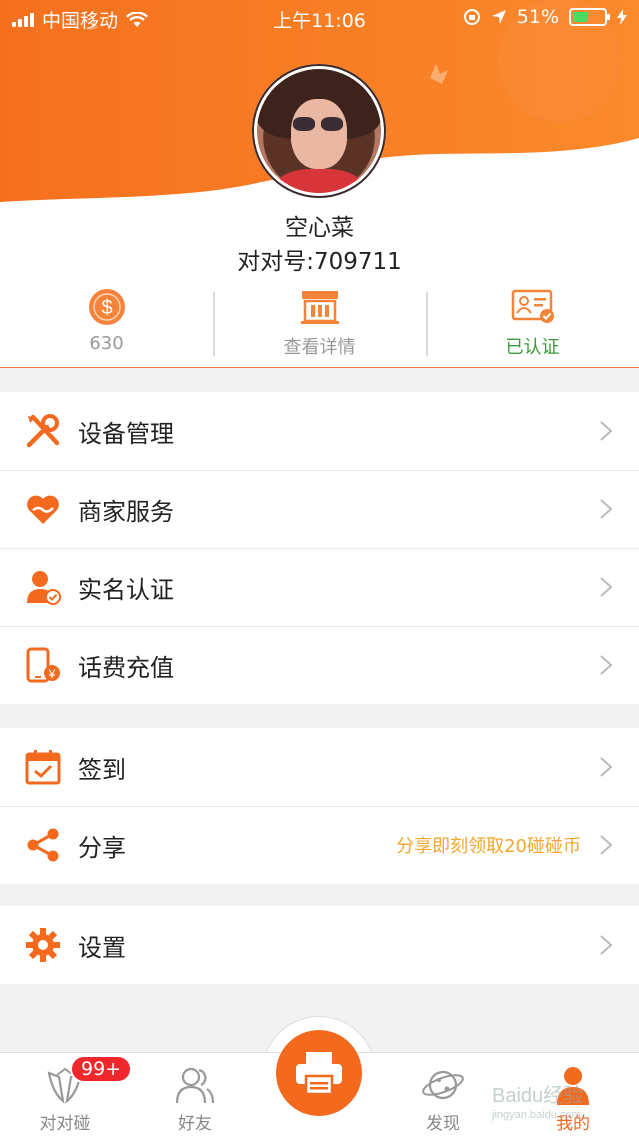 The height and width of the screenshot is (1136, 639). I want to click on tab-label: 发现, so click(443, 1124).